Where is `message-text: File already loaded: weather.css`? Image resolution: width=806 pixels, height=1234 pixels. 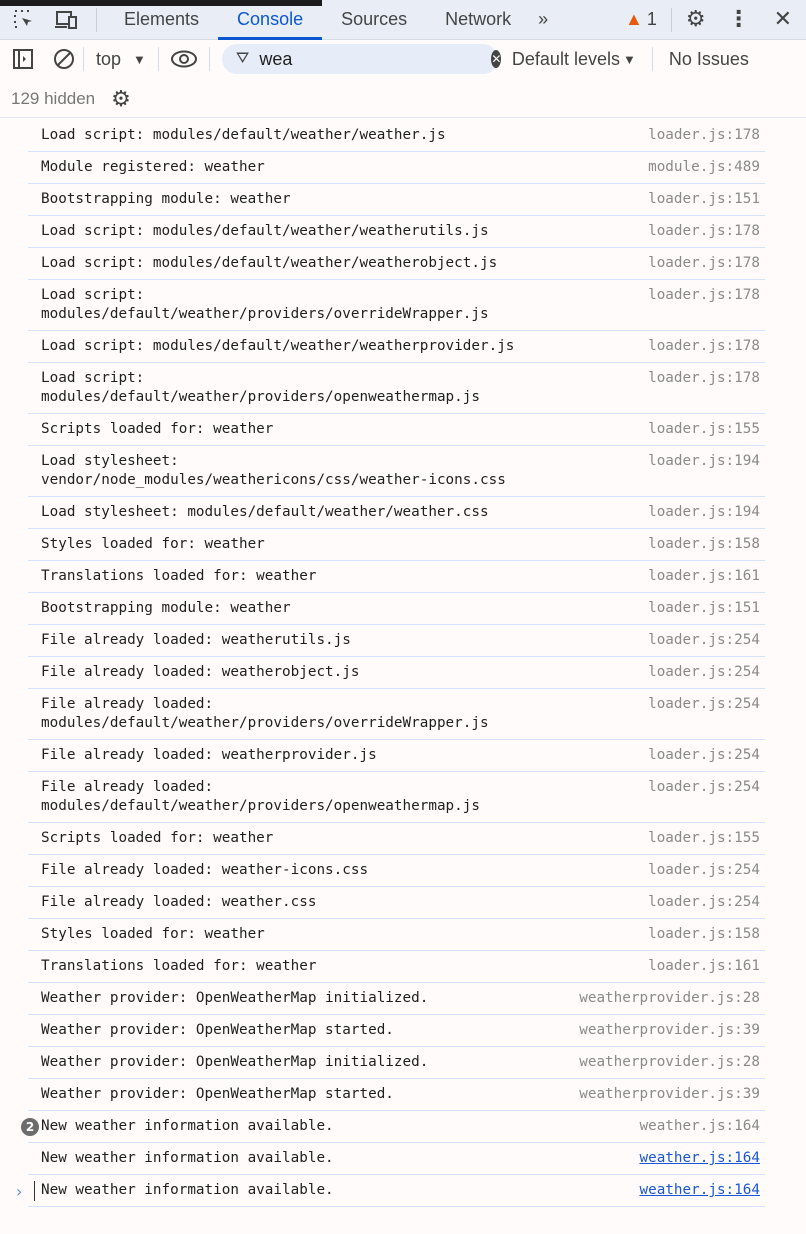
message-text: File already loaded: weather.css is located at coordinates (179, 902).